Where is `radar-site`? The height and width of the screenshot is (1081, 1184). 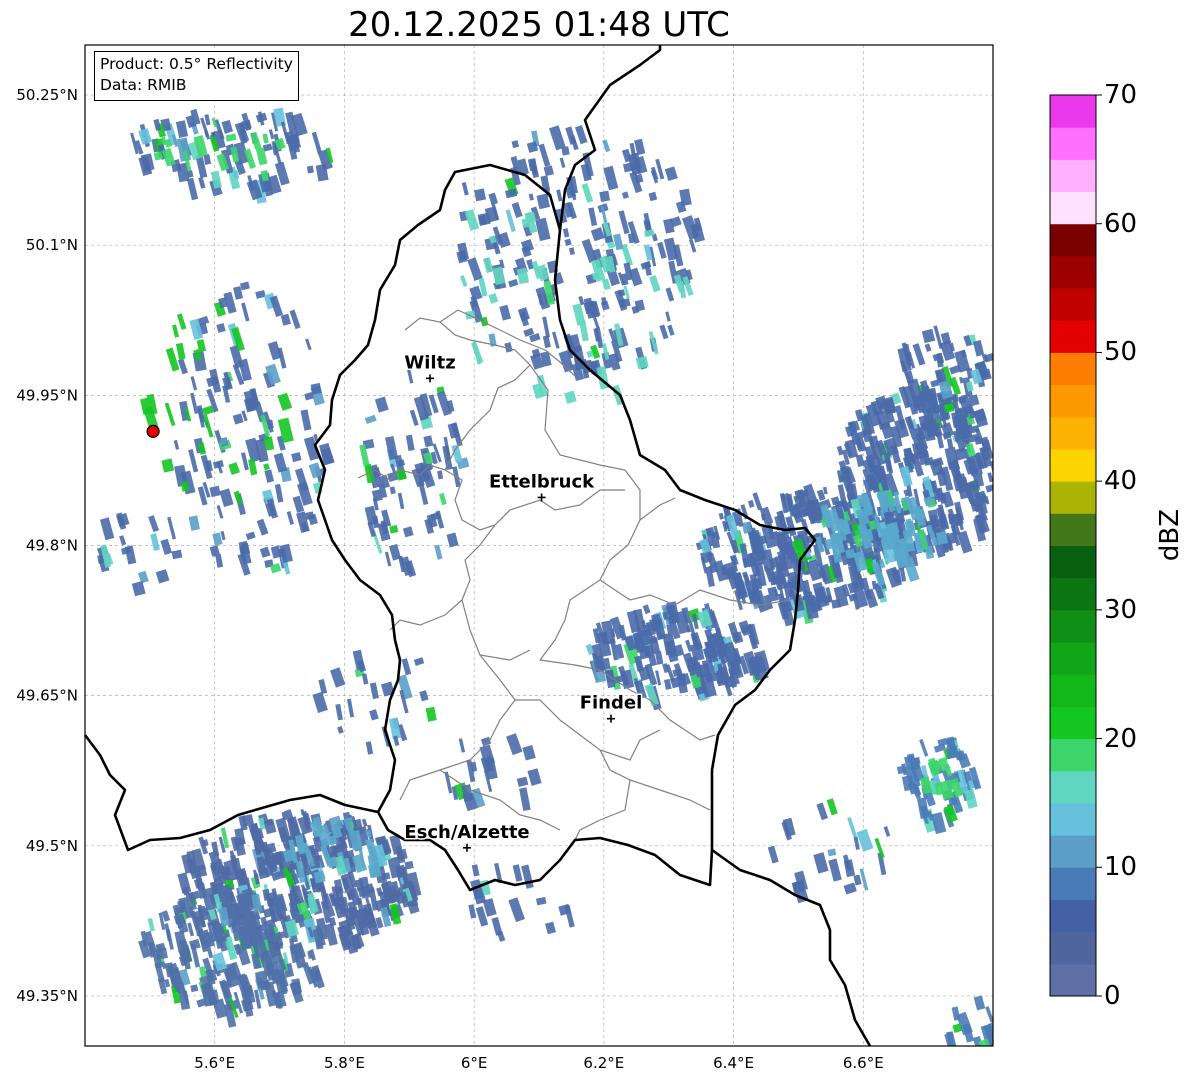 radar-site is located at coordinates (153, 431).